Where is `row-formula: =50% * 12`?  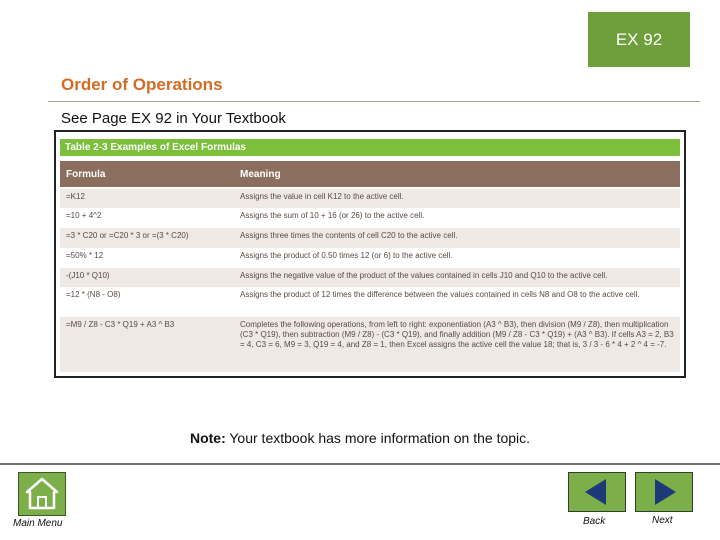 row-formula: =50% * 12 is located at coordinates (85, 255).